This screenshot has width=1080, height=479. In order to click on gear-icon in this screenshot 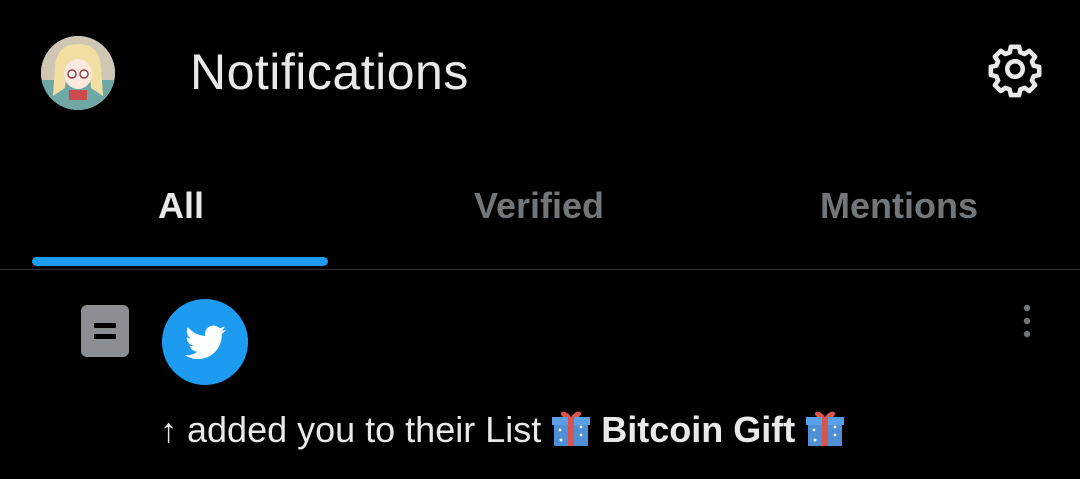, I will do `click(1015, 69)`.